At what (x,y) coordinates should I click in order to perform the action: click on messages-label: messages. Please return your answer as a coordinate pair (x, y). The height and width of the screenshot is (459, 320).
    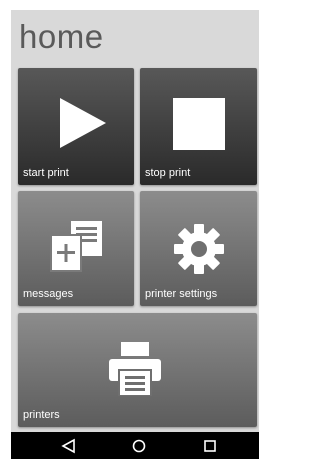
    Looking at the image, I should click on (48, 294).